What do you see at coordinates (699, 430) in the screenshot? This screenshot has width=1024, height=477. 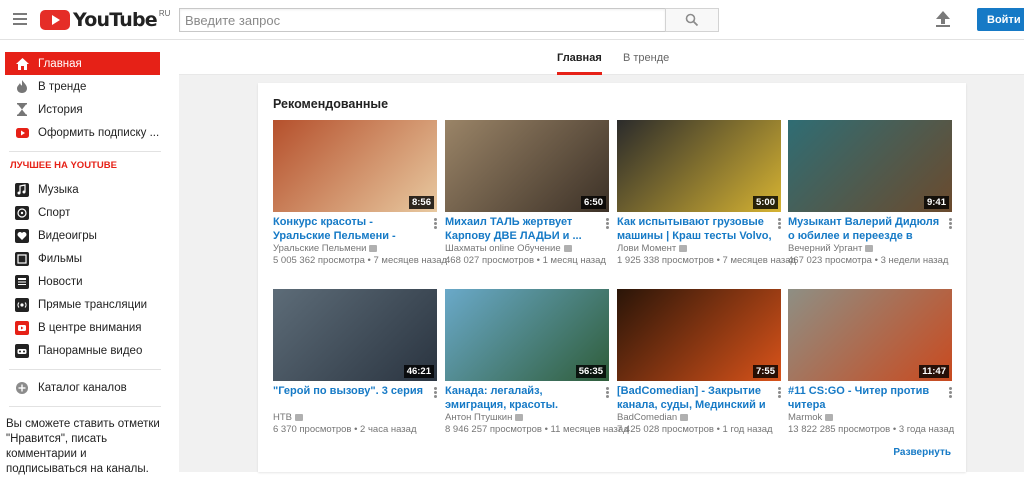 I see `video-stats: 7 425 028 просмотров • 1 год назад` at bounding box center [699, 430].